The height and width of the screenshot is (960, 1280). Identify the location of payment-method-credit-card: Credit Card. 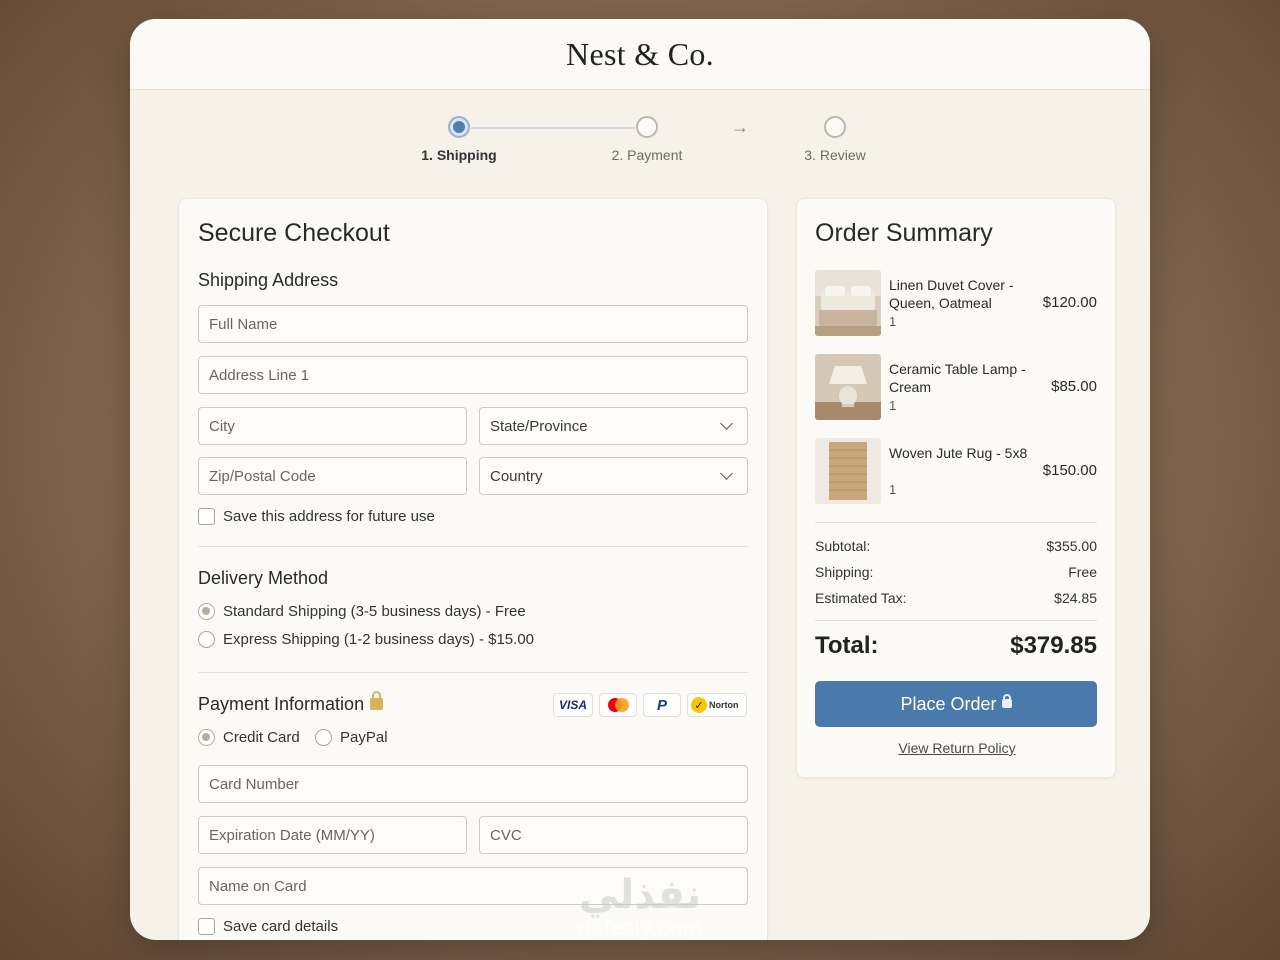
(249, 737).